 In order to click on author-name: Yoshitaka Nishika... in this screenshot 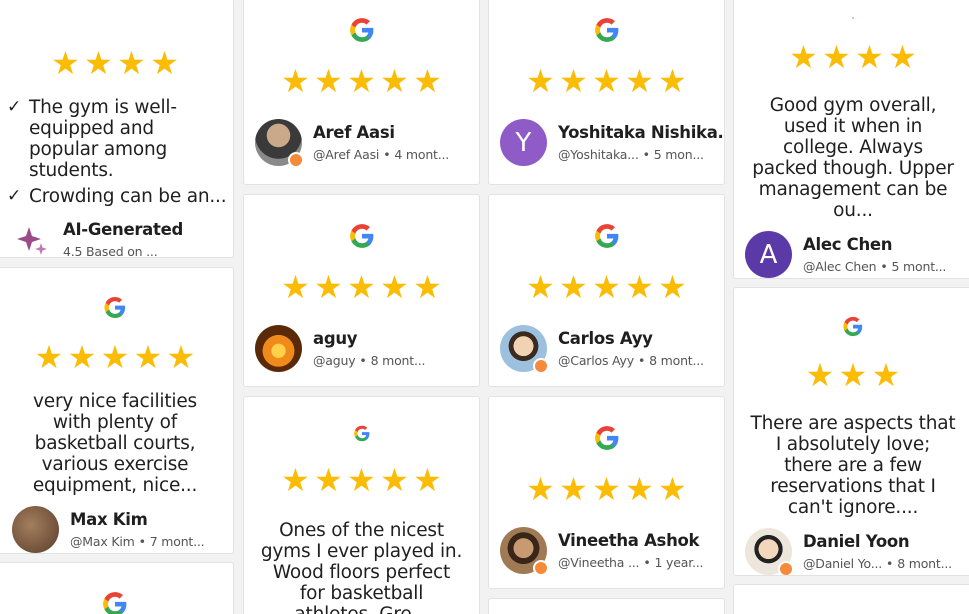, I will do `click(641, 132)`.